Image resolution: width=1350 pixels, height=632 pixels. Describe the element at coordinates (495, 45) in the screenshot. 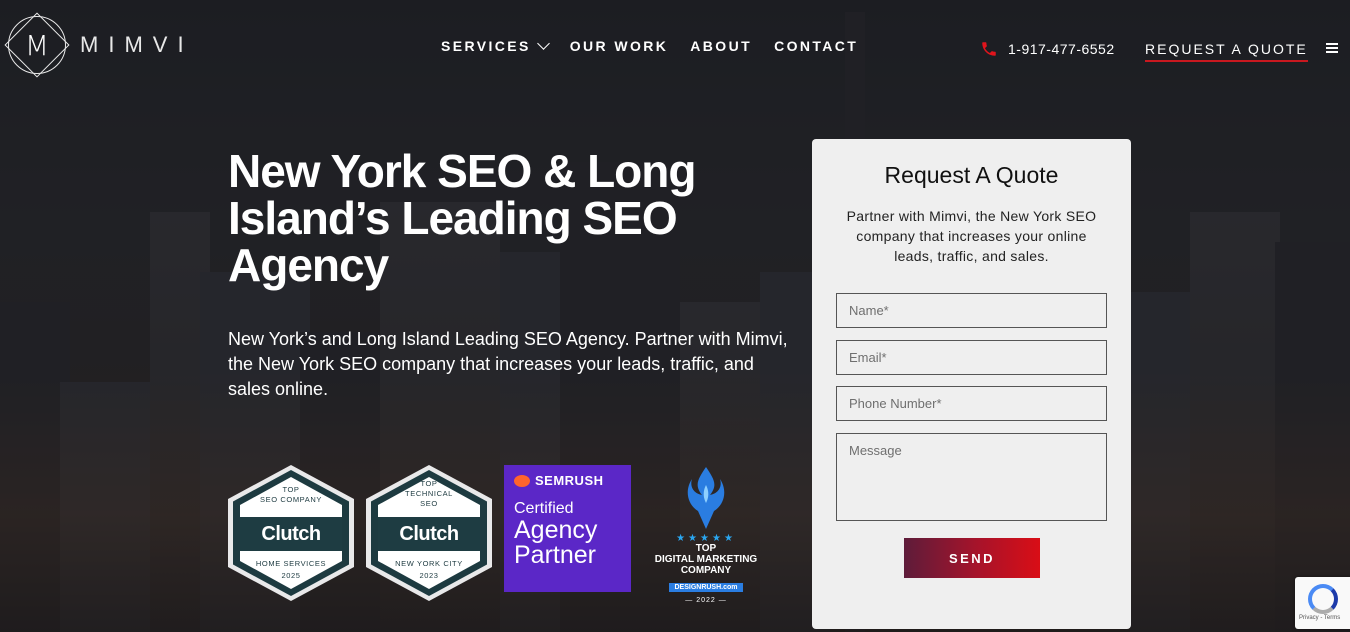

I see `nav-item-services: SERVICES` at that location.